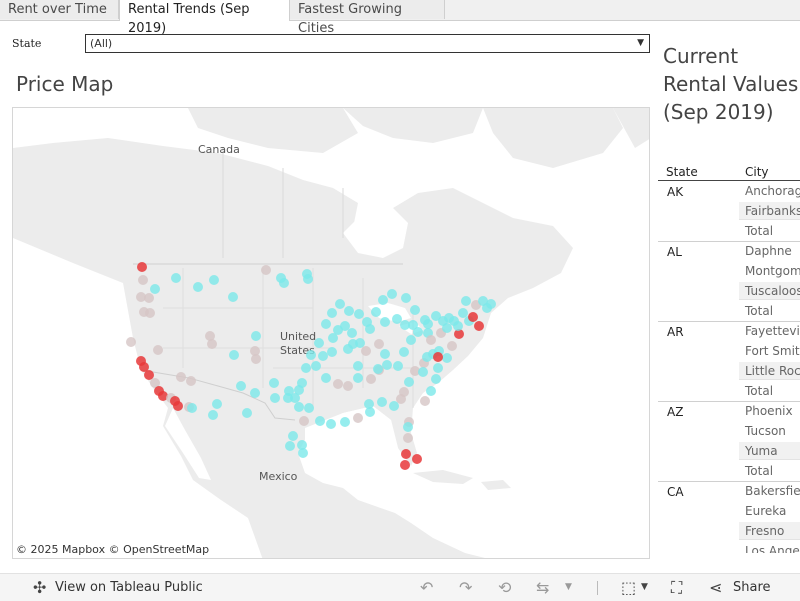 The image size is (800, 601). What do you see at coordinates (769, 491) in the screenshot?
I see `city-cell: Bakersfield` at bounding box center [769, 491].